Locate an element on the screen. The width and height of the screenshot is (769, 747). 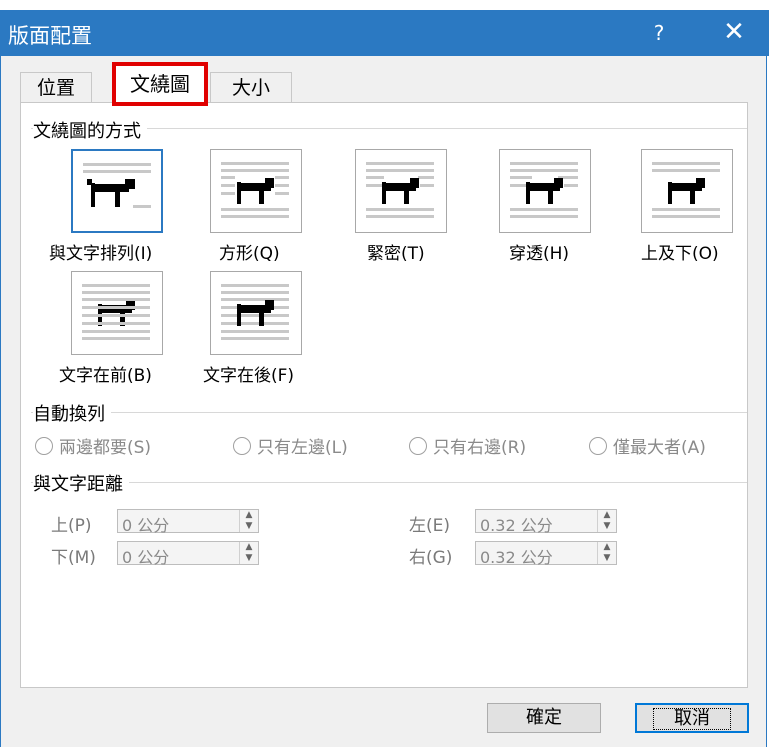
cancel-button: 取消 is located at coordinates (692, 718).